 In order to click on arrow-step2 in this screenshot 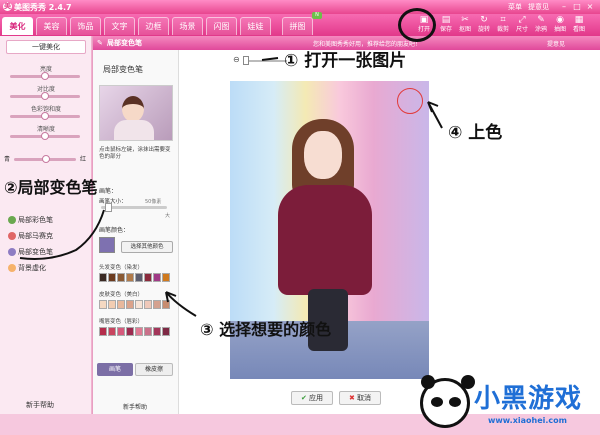, I will do `click(62, 234)`.